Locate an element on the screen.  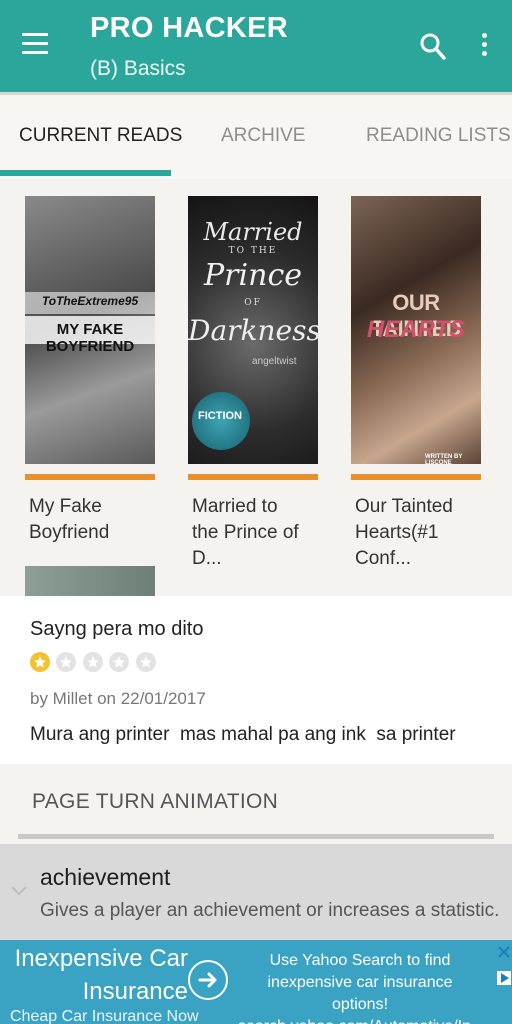
page-turn-section: PAGE TURN ANIMATION is located at coordinates (256, 804).